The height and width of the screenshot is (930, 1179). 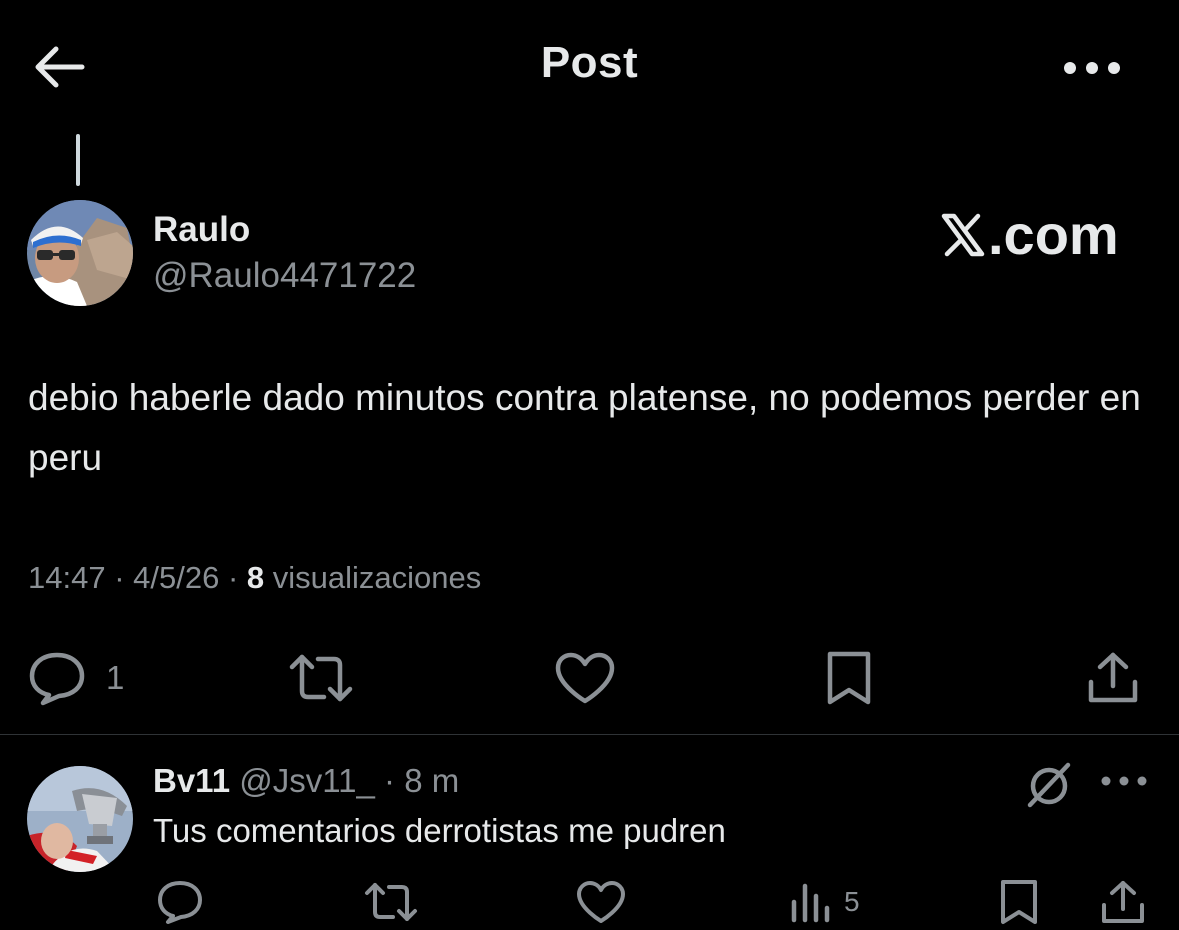 What do you see at coordinates (80, 819) in the screenshot?
I see `reply-avatar` at bounding box center [80, 819].